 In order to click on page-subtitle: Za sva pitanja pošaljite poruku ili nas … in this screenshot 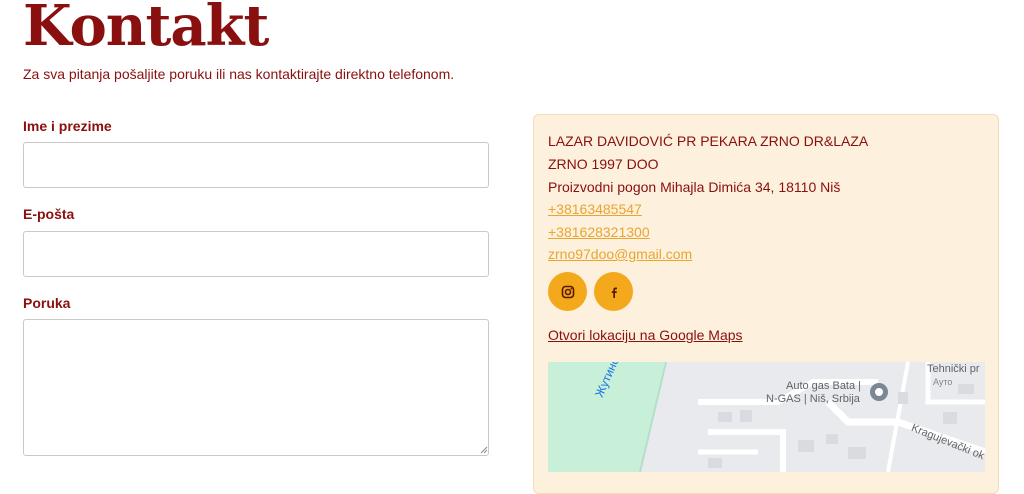, I will do `click(239, 74)`.